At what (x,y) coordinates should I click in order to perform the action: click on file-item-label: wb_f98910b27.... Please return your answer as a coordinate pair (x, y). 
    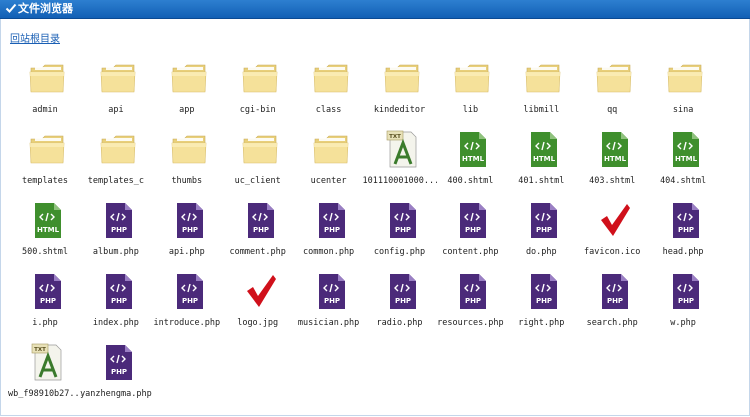
    Looking at the image, I should click on (45, 394).